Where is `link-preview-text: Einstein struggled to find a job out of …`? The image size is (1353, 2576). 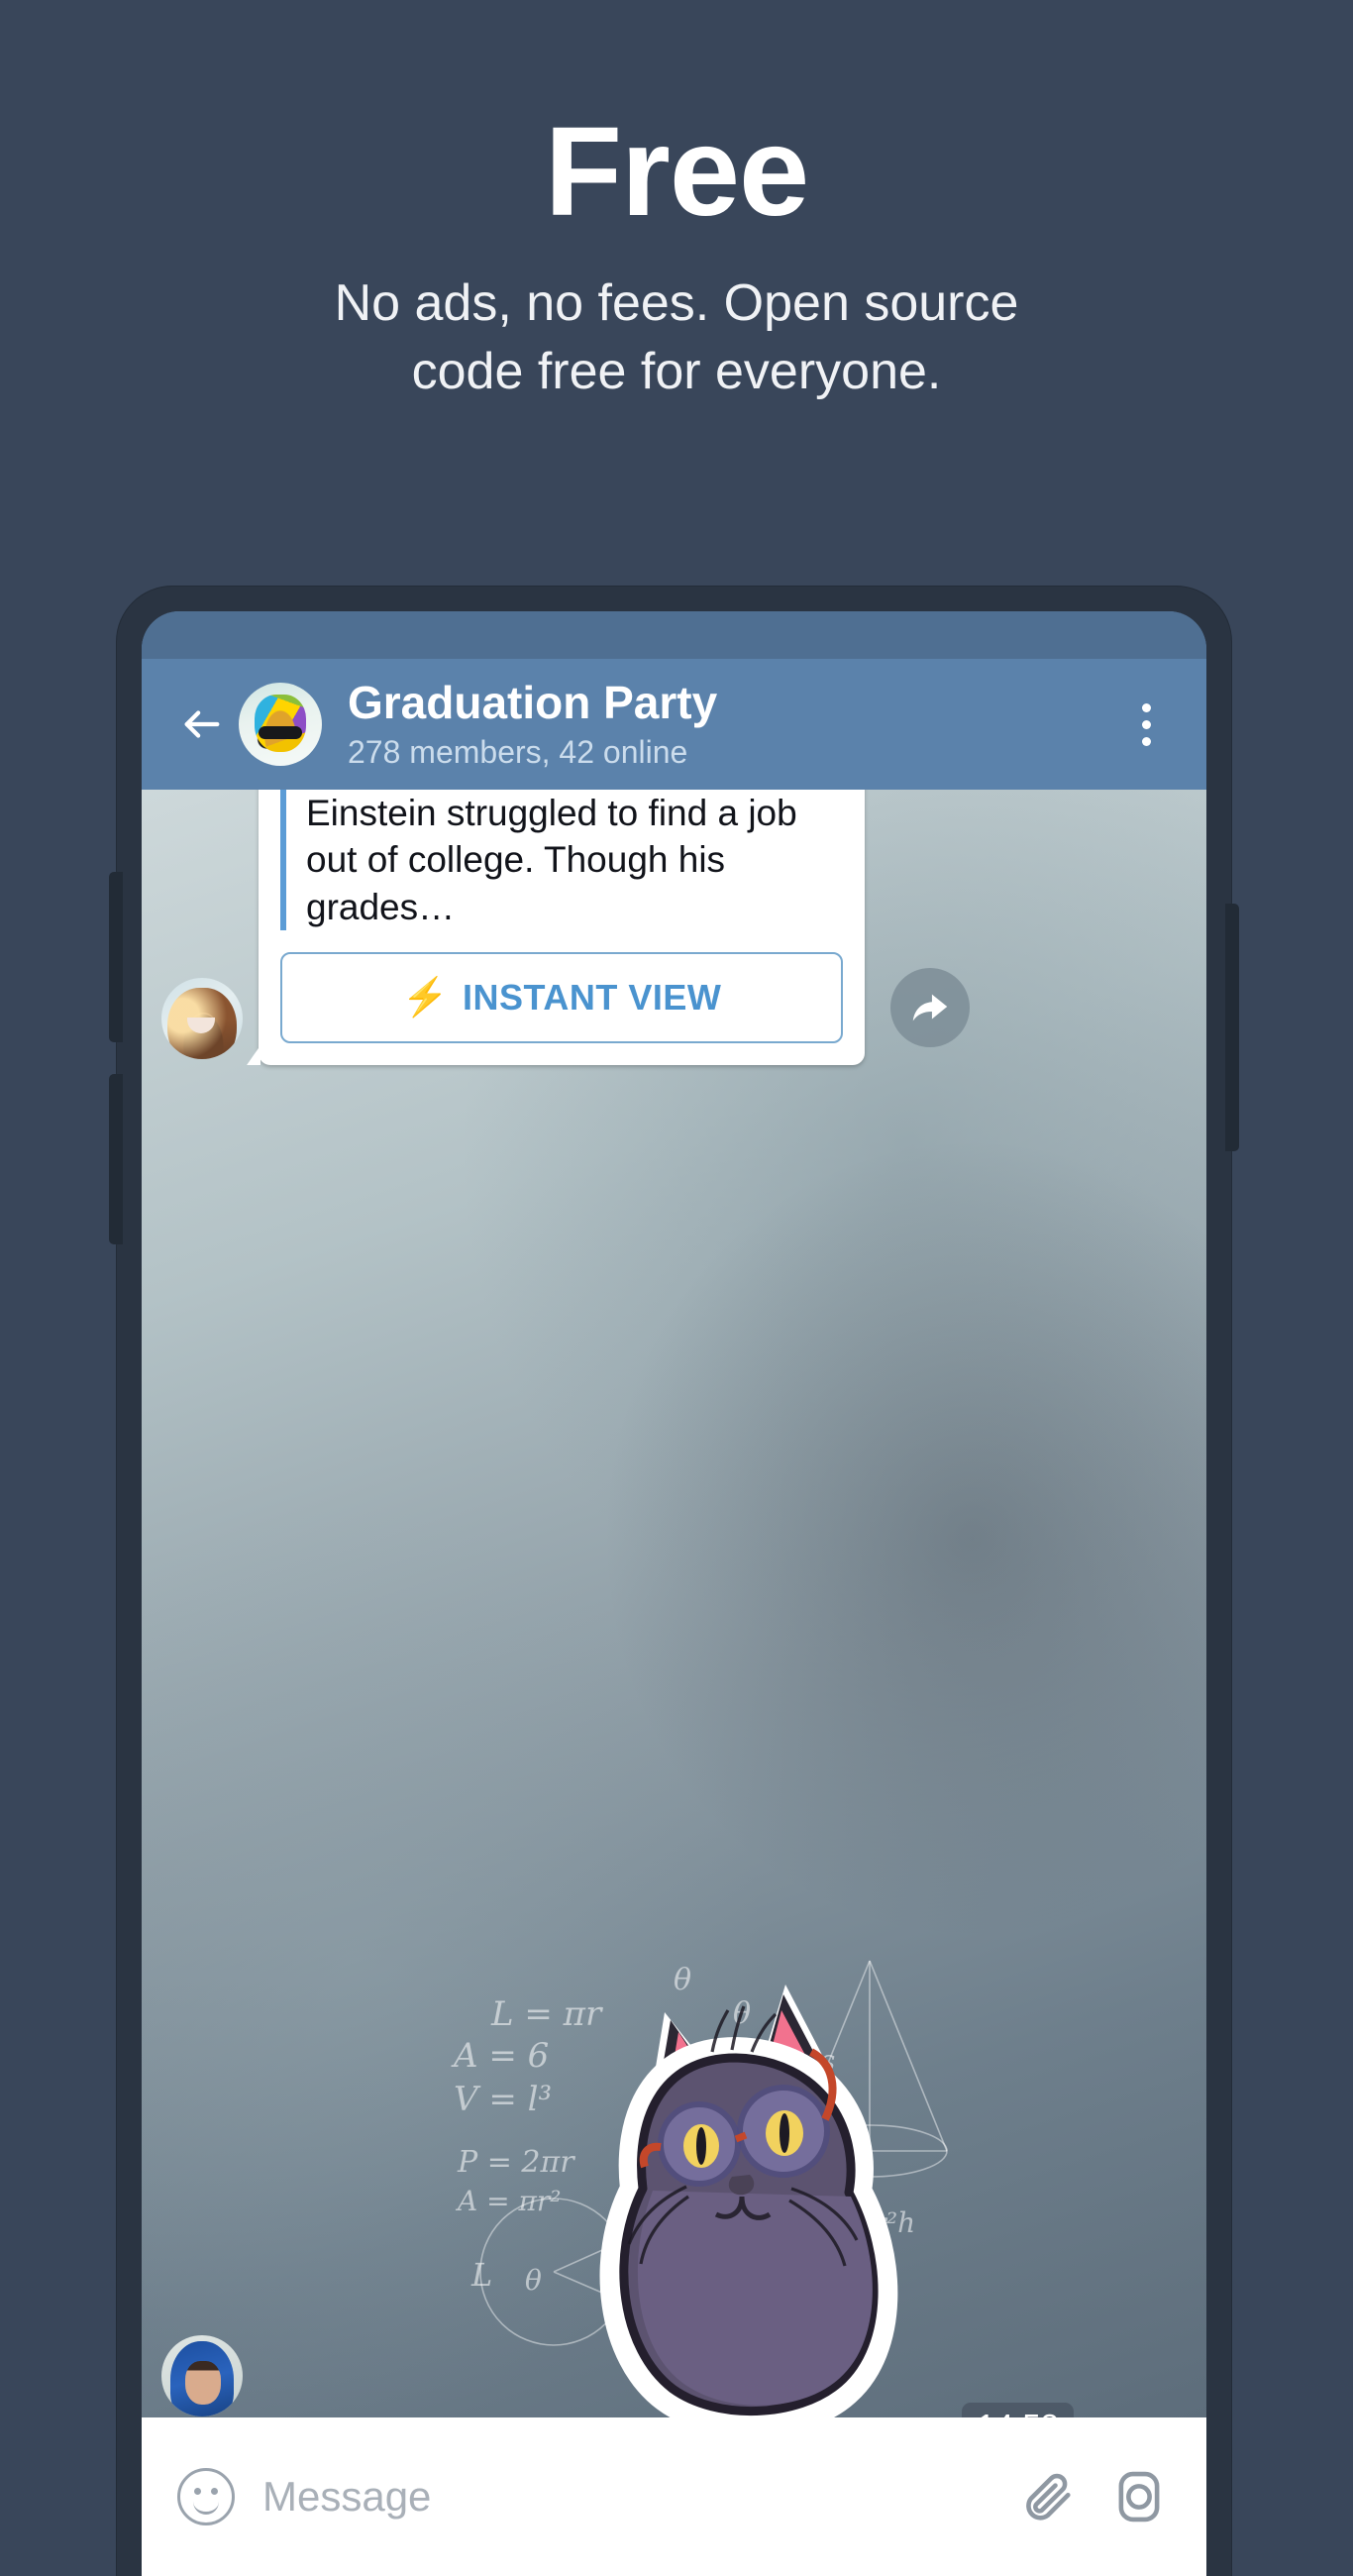 link-preview-text: Einstein struggled to find a job out of … is located at coordinates (551, 860).